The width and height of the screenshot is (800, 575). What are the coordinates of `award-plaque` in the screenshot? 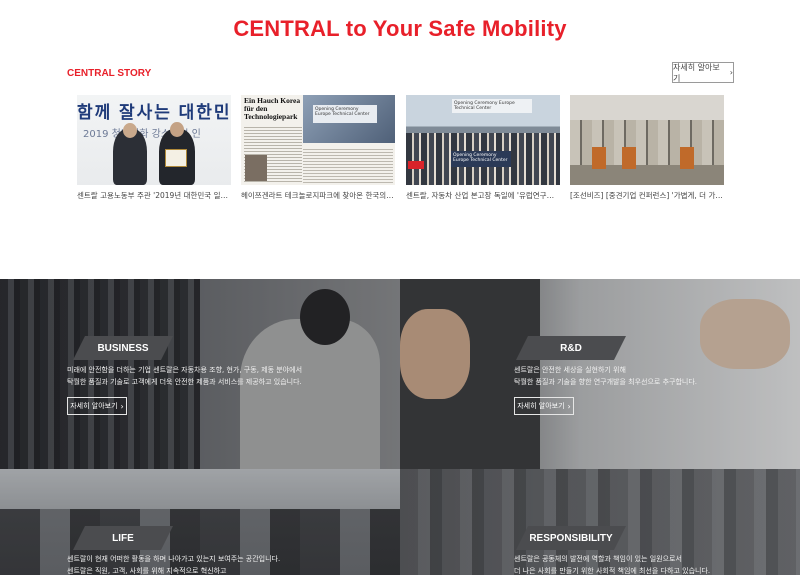 It's located at (176, 158).